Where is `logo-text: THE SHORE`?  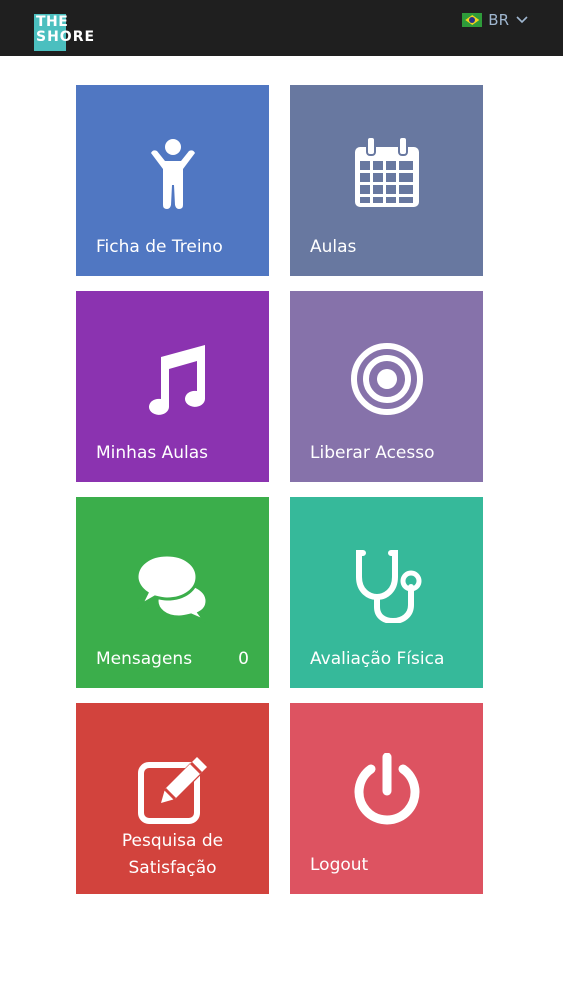 logo-text: THE SHORE is located at coordinates (65, 30).